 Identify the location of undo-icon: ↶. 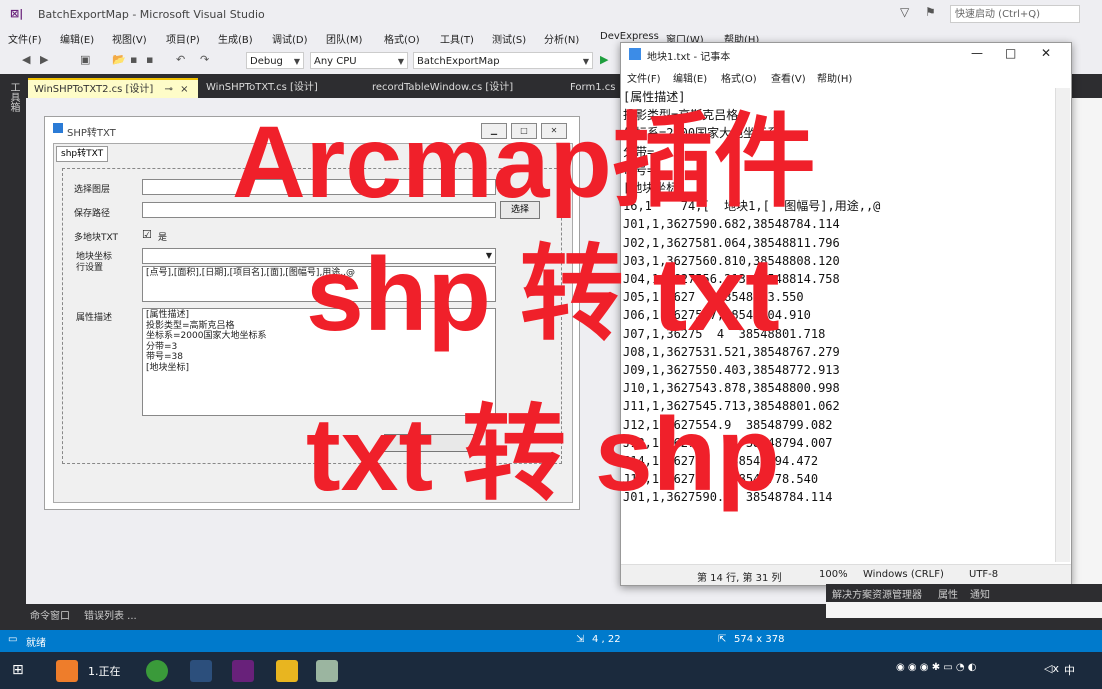
(180, 59).